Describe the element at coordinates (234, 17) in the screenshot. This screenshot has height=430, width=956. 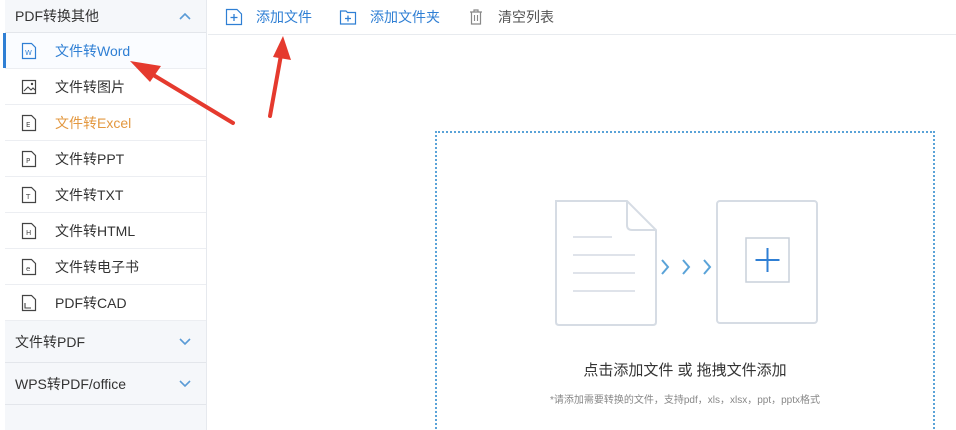
I see `add-file-icon` at that location.